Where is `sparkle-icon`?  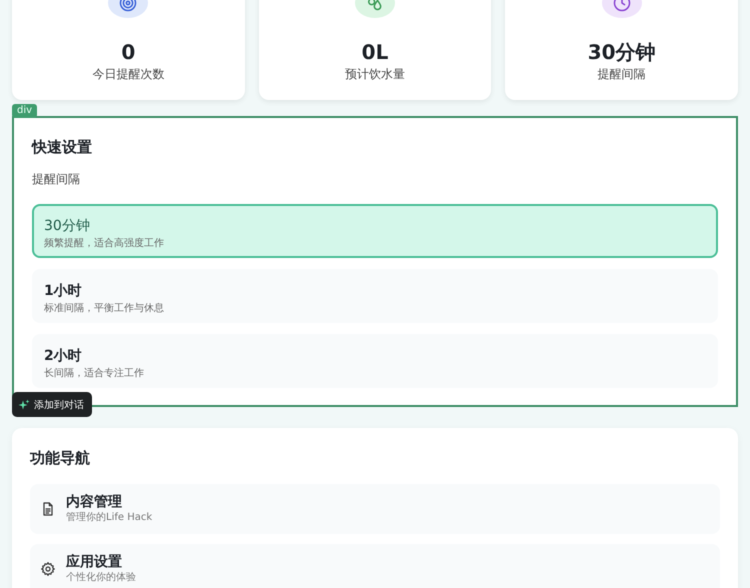 sparkle-icon is located at coordinates (24, 404).